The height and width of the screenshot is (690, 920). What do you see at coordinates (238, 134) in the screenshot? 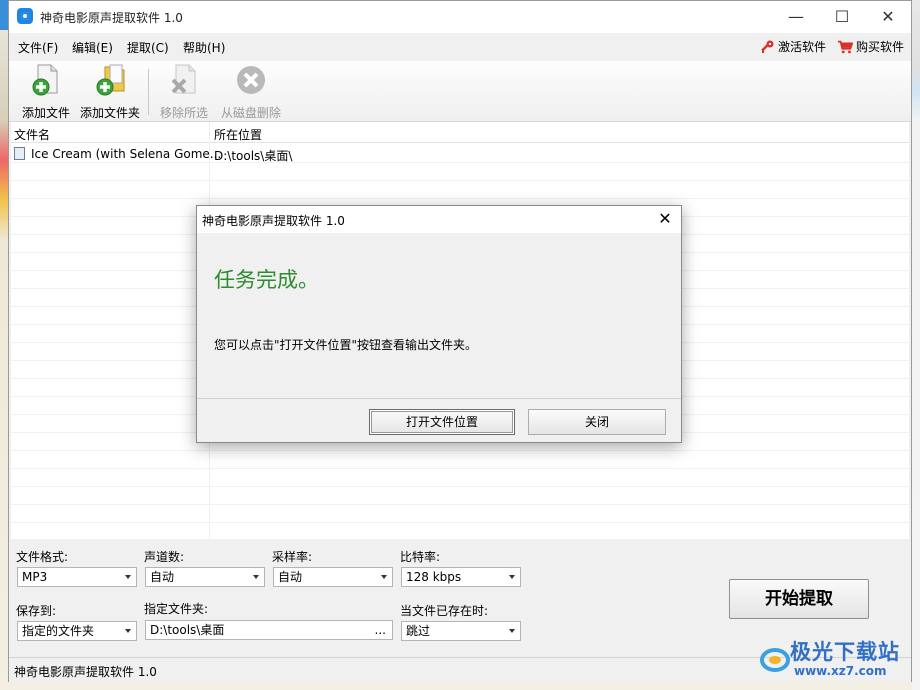
I see `column-header-location: 所在位置` at bounding box center [238, 134].